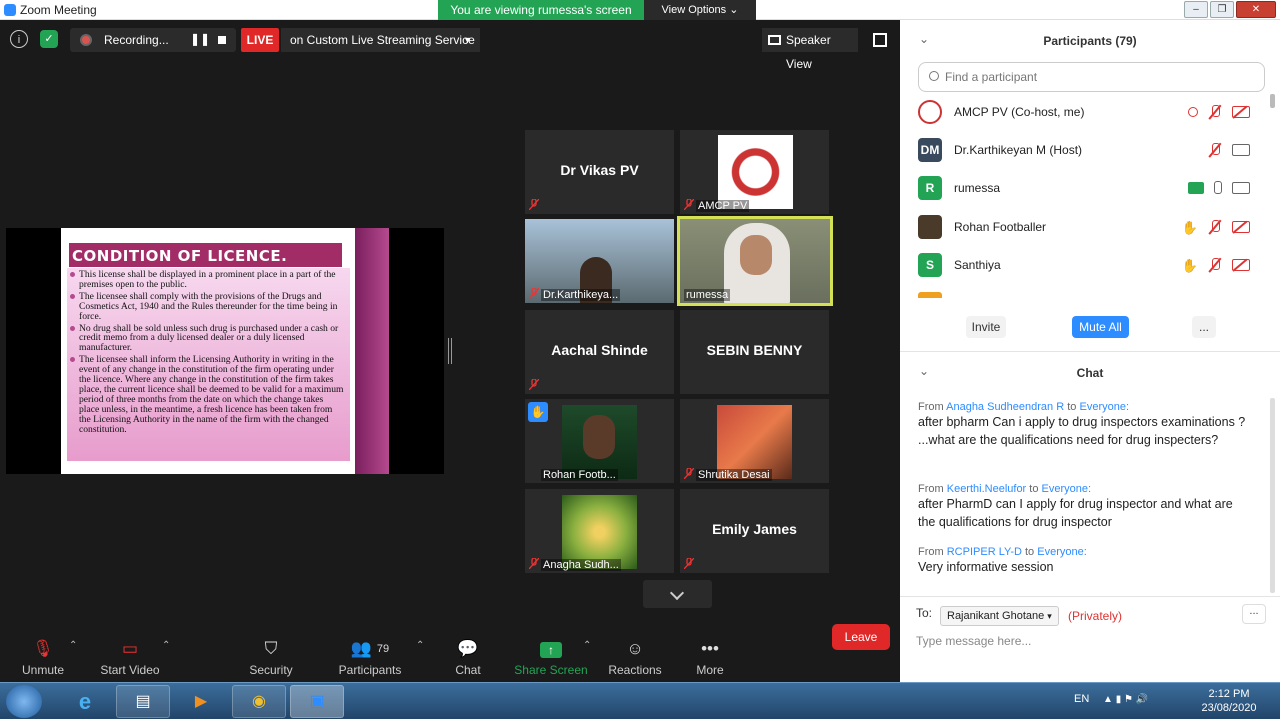  Describe the element at coordinates (1119, 699) in the screenshot. I see `network-icon: ▮` at that location.